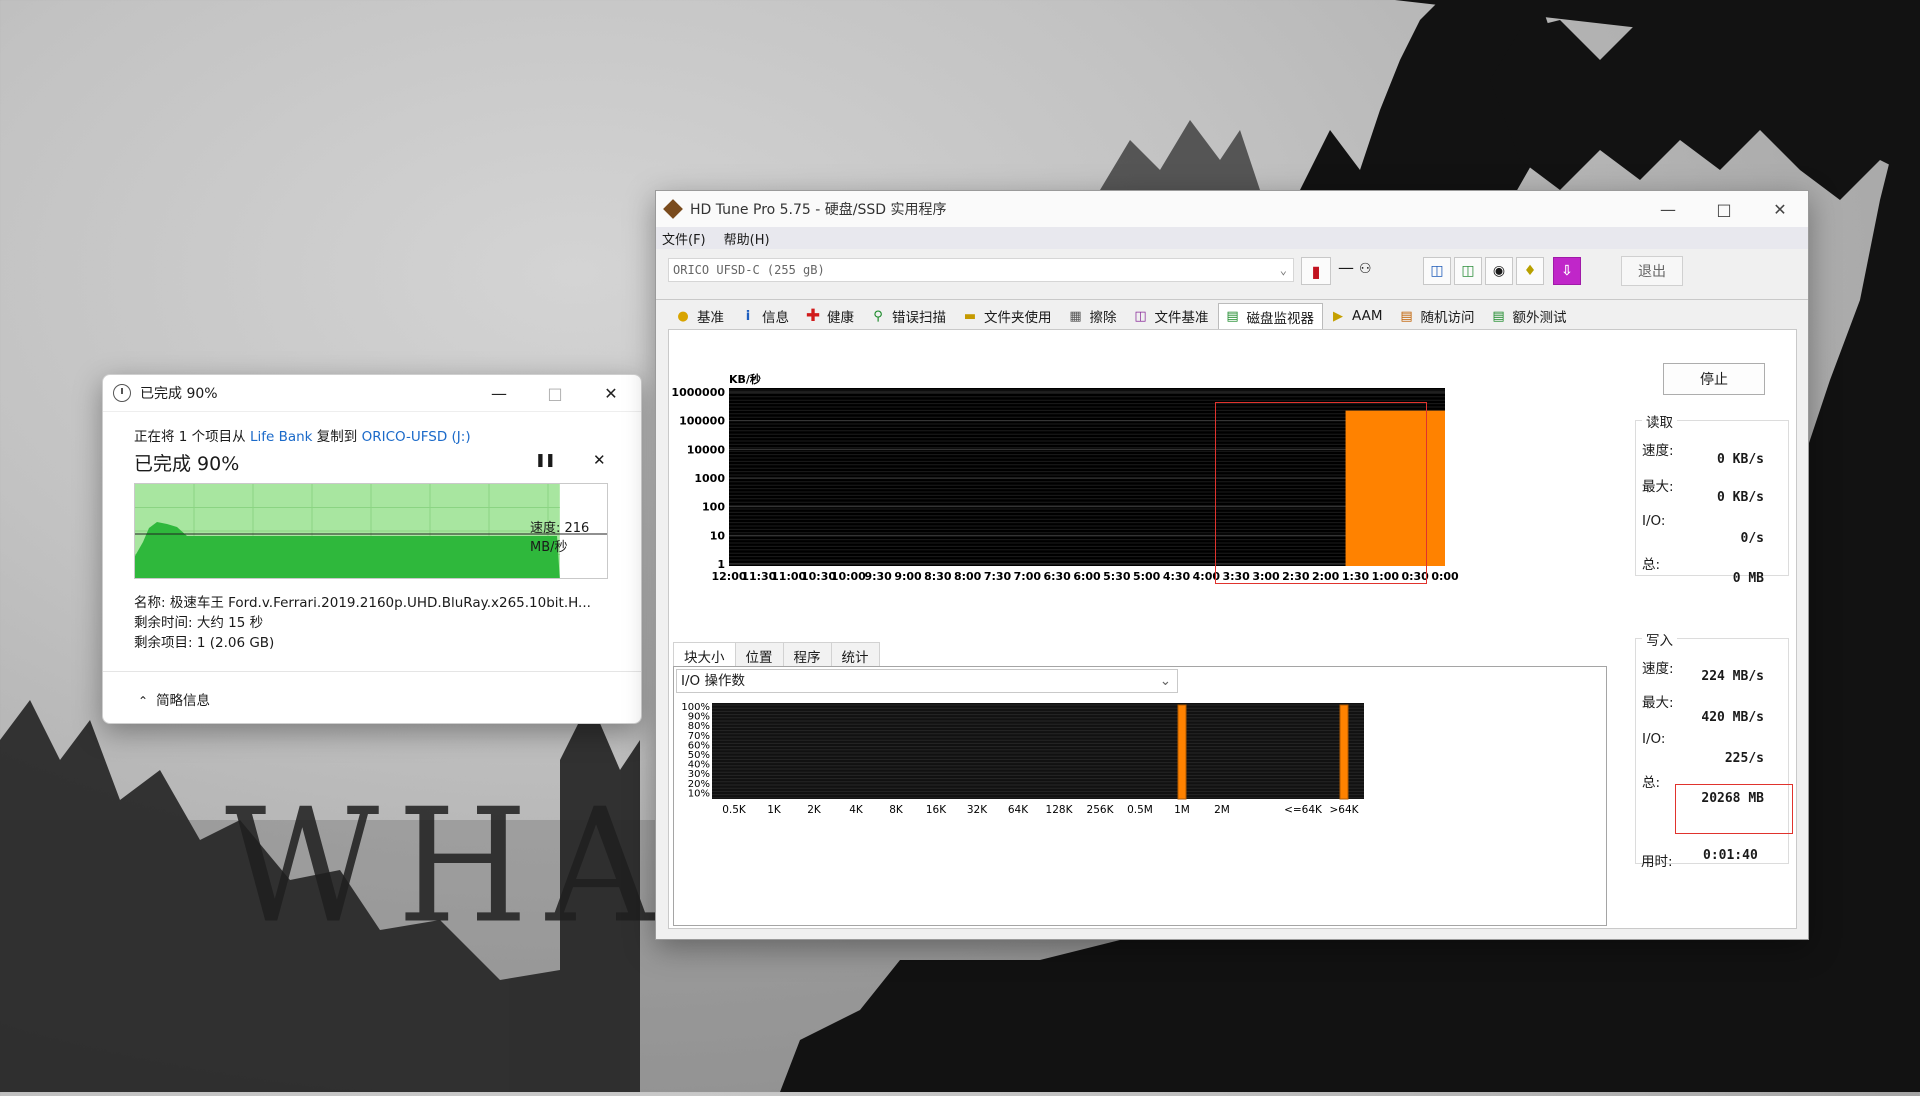 This screenshot has width=1920, height=1096. I want to click on x-tick-label: 7:00, so click(1028, 576).